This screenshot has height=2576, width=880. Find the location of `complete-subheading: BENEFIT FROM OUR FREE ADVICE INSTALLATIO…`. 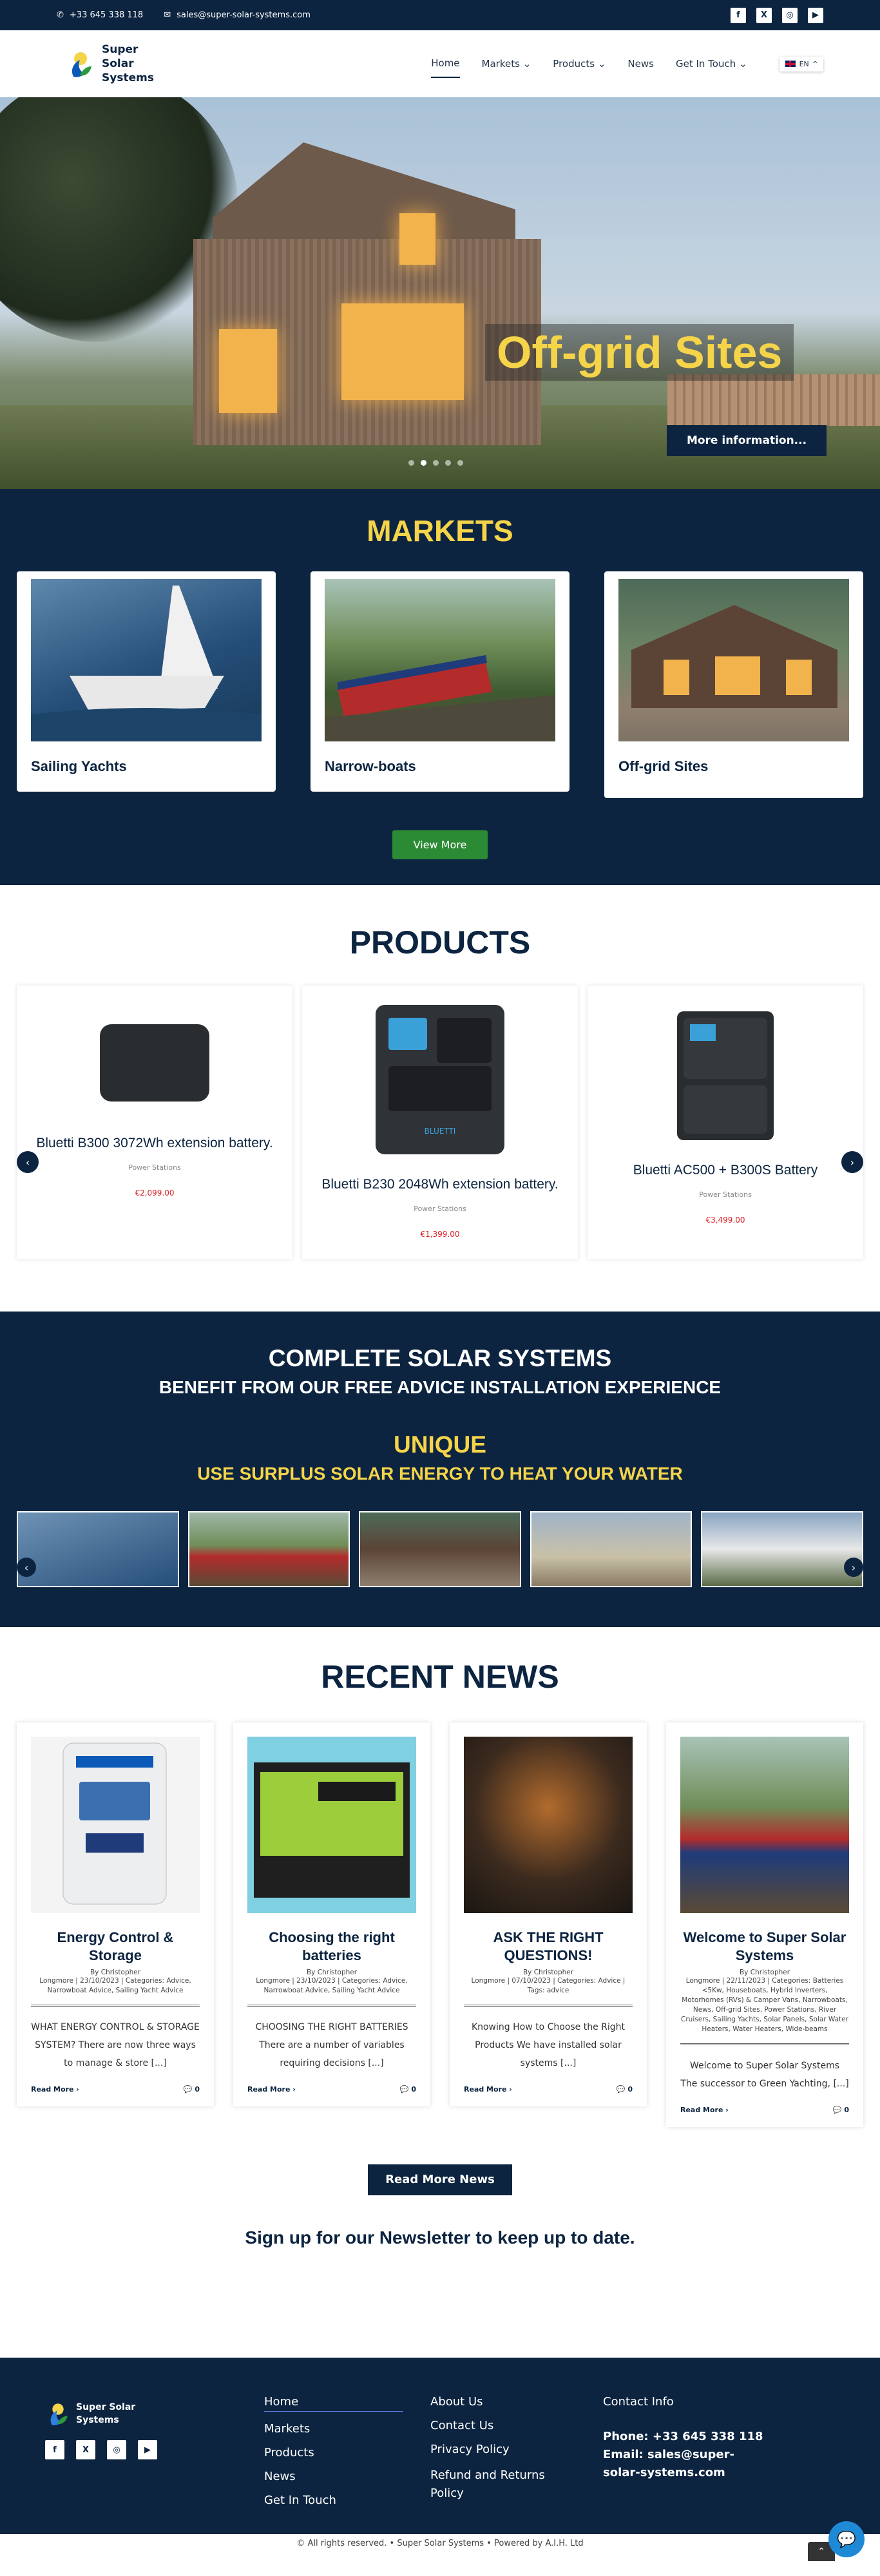

complete-subheading: BENEFIT FROM OUR FREE ADVICE INSTALLATIO… is located at coordinates (440, 1387).